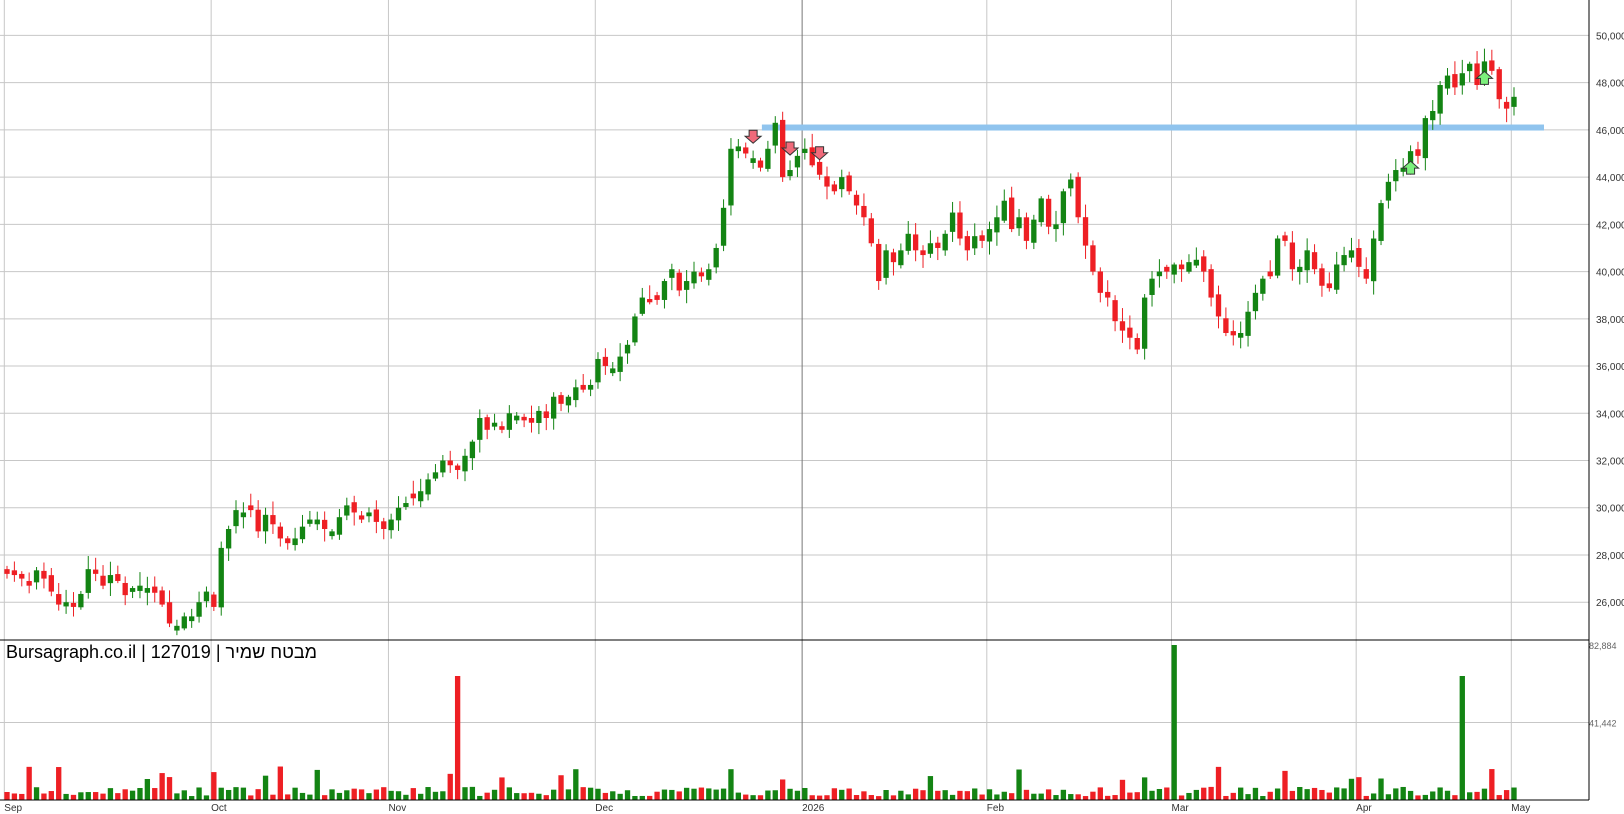 This screenshot has width=1624, height=814. I want to click on chart-title: Bursagraph.co.il | 127019 | מבטח שמיר, so click(162, 652).